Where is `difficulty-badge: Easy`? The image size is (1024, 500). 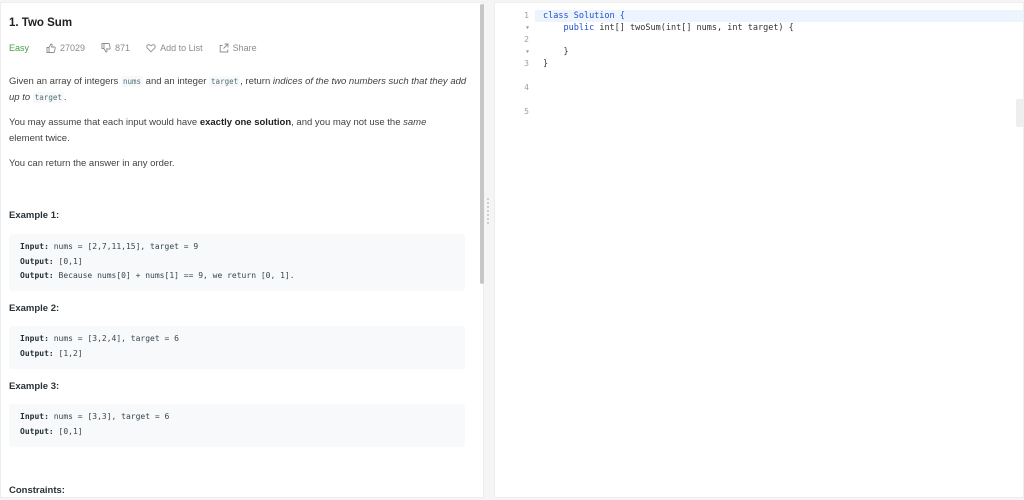 difficulty-badge: Easy is located at coordinates (19, 48).